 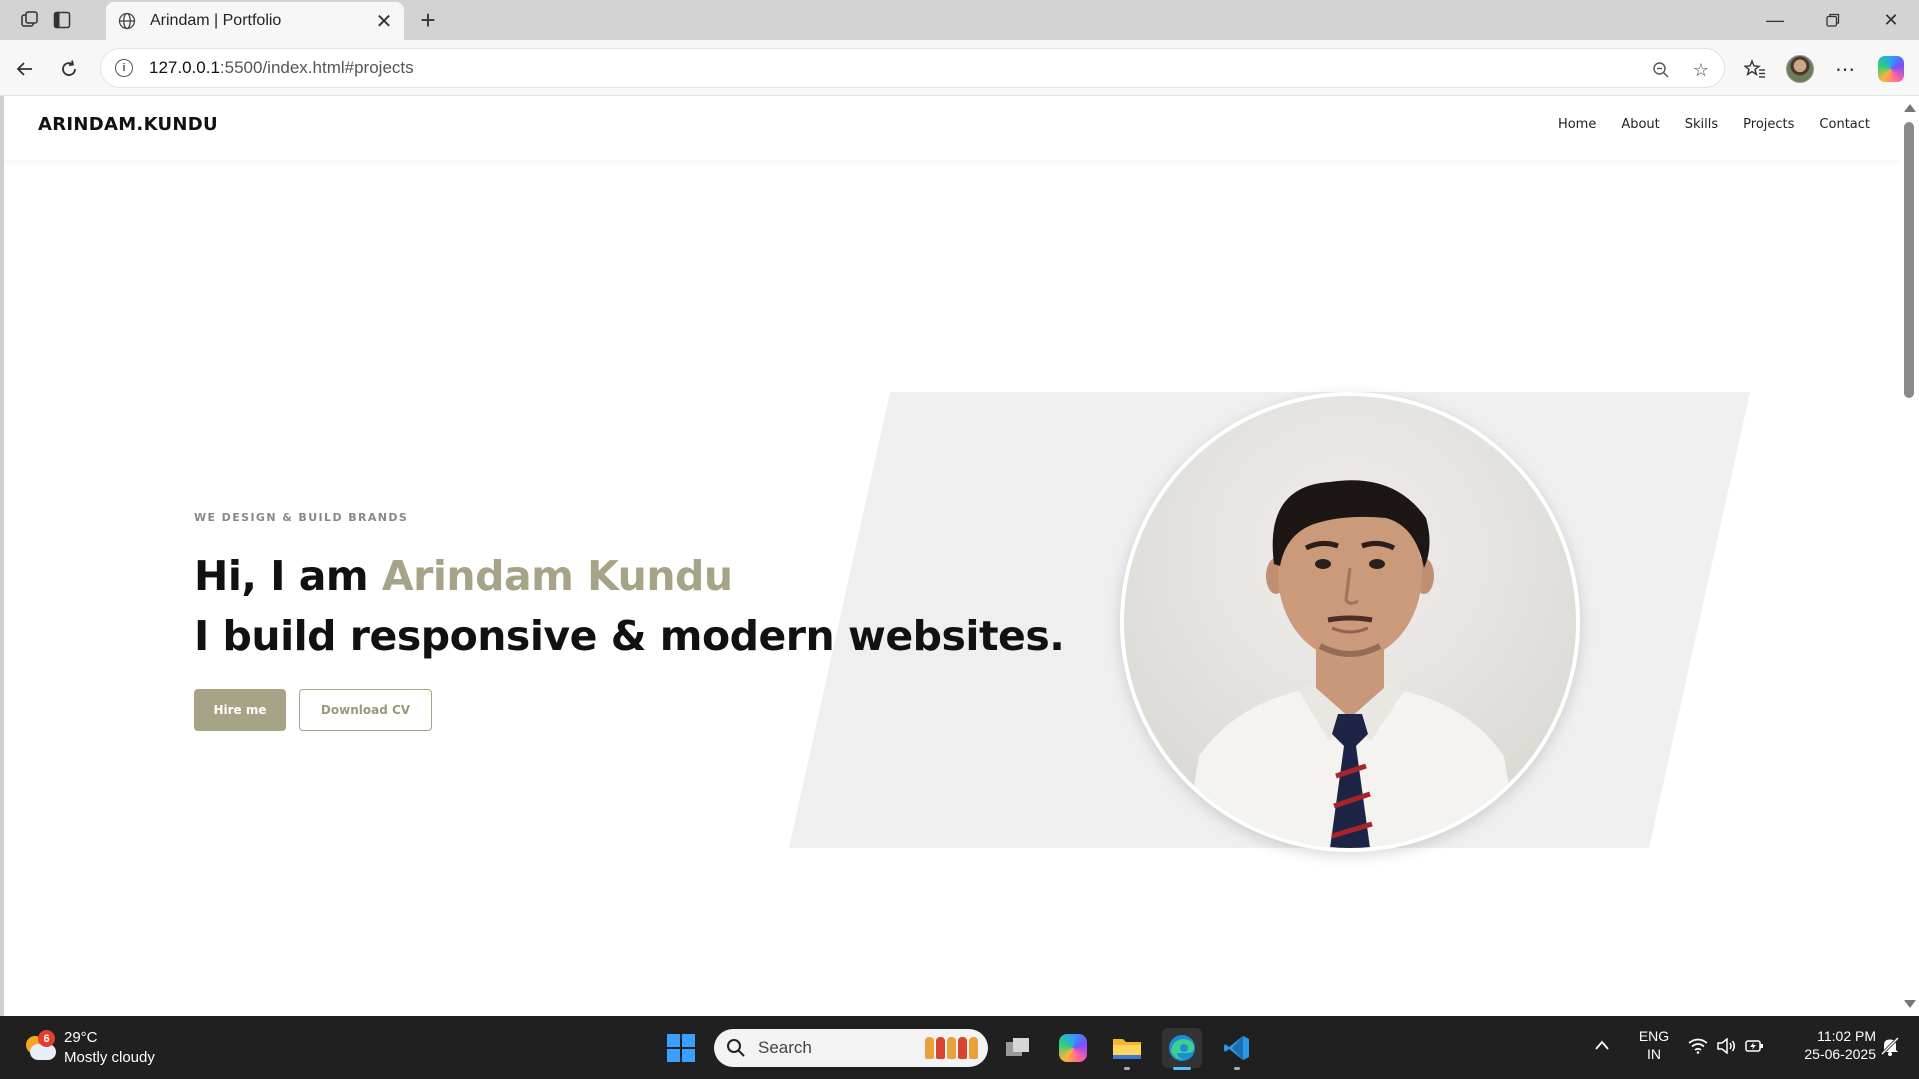 I want to click on hero-greeting: Hi, I am, so click(x=288, y=576).